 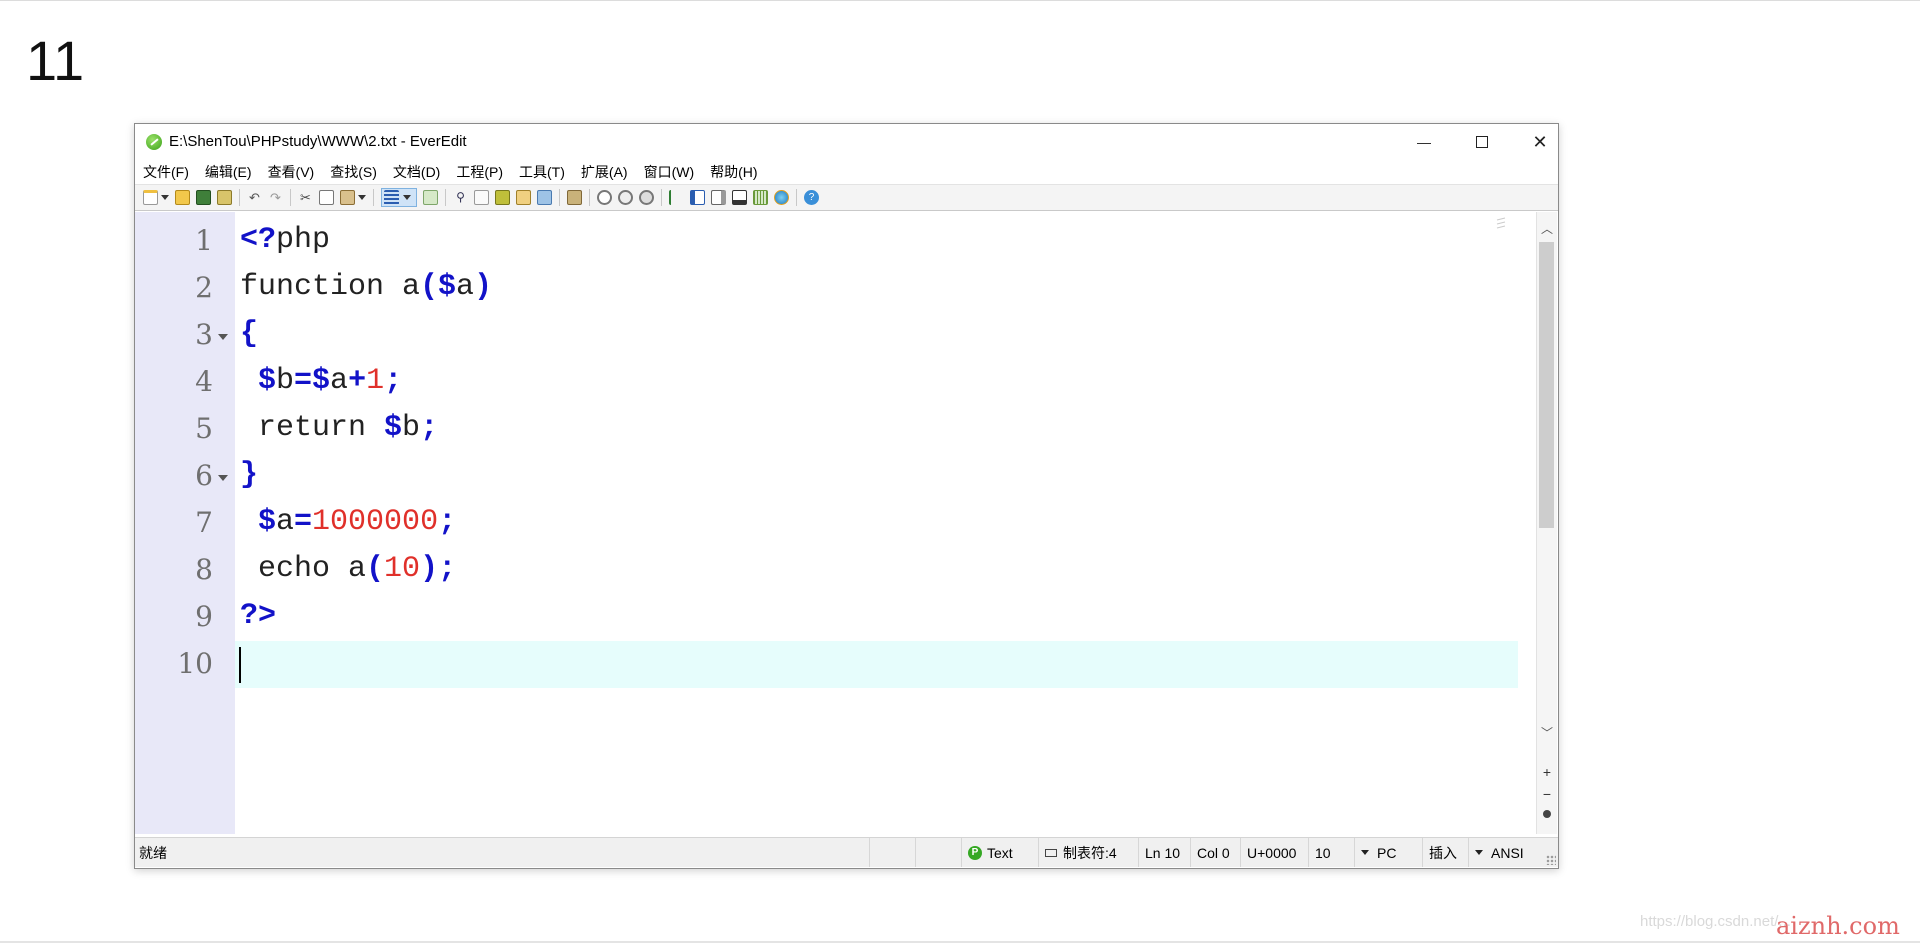 What do you see at coordinates (1507, 852) in the screenshot?
I see `status-encoding-text: ANSI` at bounding box center [1507, 852].